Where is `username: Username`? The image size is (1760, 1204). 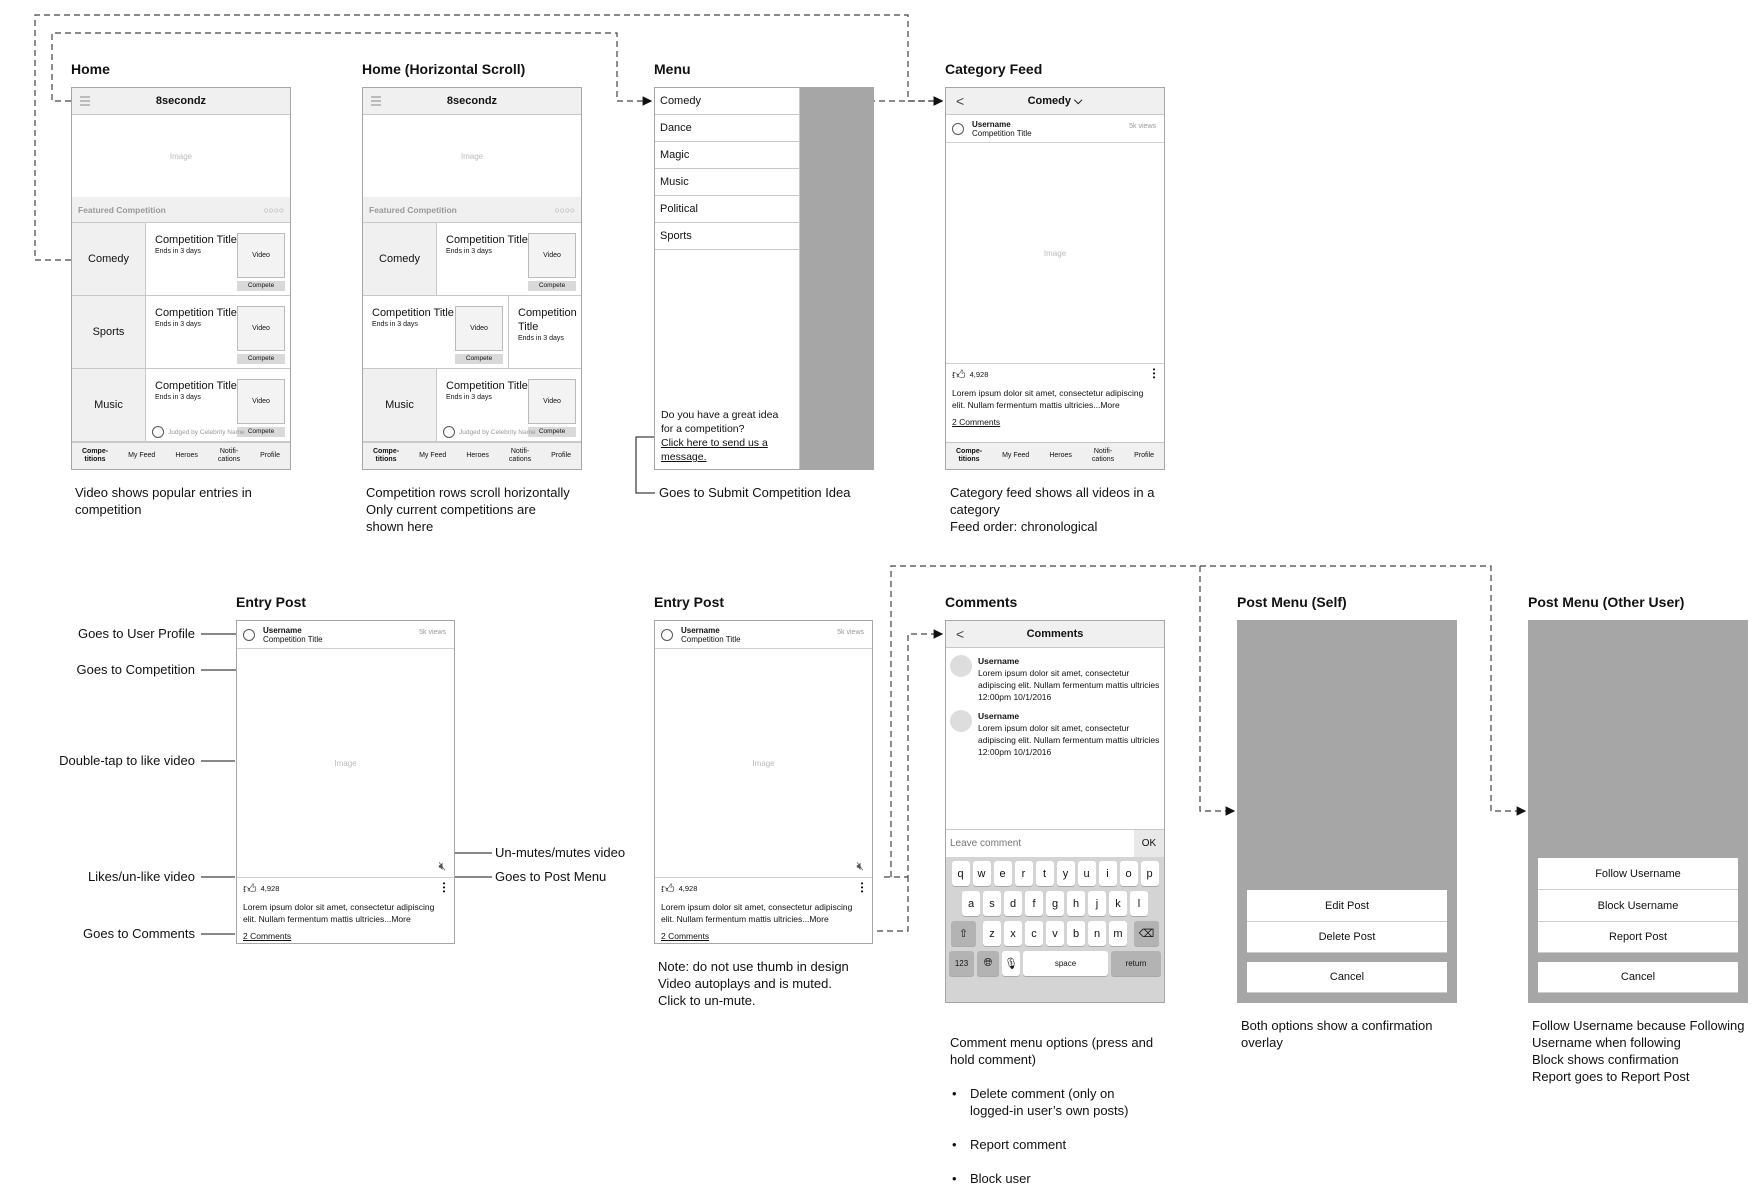
username: Username is located at coordinates (711, 630).